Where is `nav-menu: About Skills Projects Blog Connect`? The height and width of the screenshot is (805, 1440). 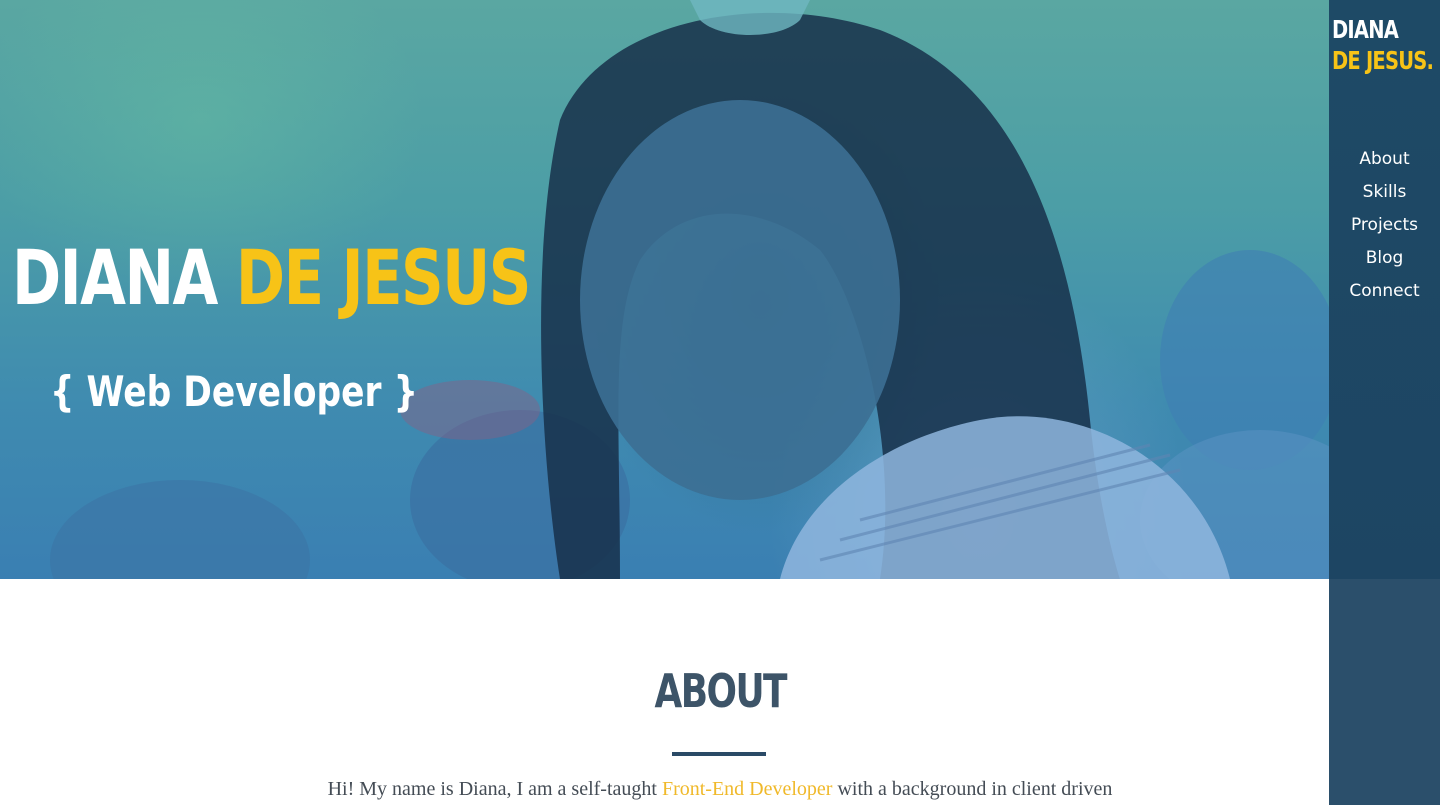
nav-menu: About Skills Projects Blog Connect is located at coordinates (1384, 225).